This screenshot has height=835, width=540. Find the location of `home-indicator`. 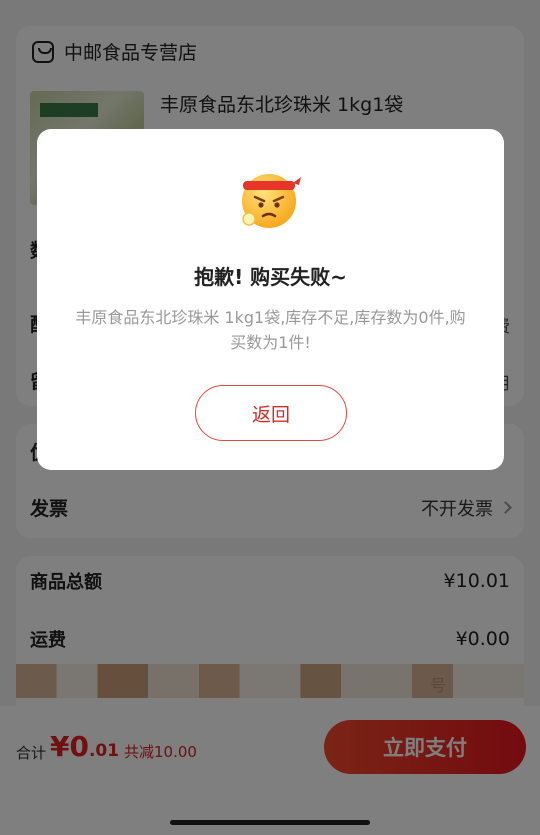

home-indicator is located at coordinates (270, 822).